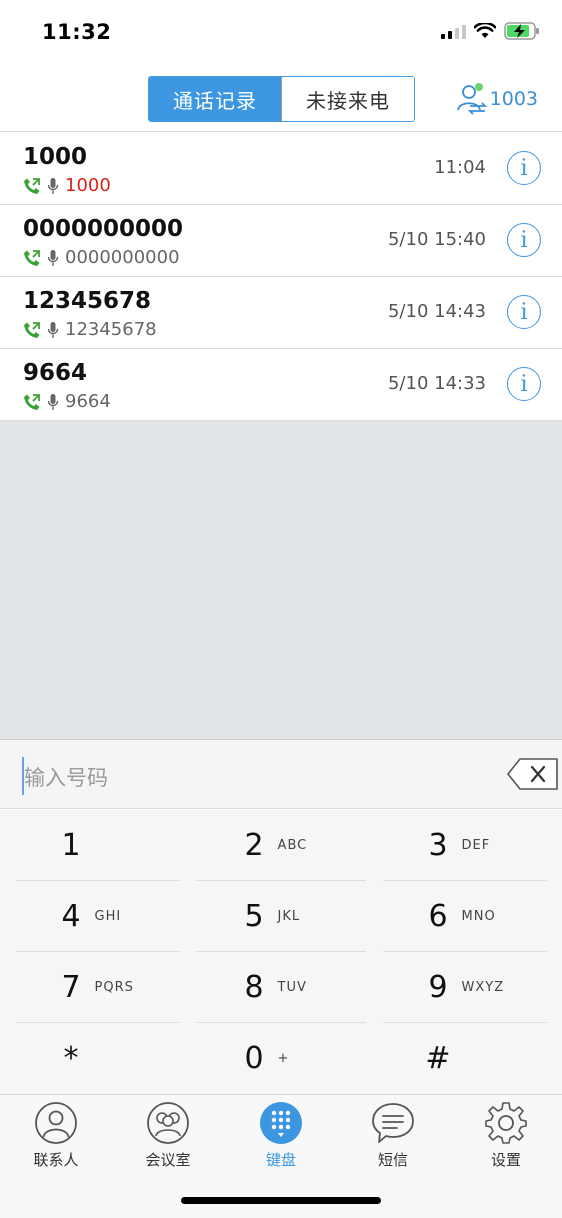 Image resolution: width=562 pixels, height=1218 pixels. I want to click on key-digit: 6, so click(438, 916).